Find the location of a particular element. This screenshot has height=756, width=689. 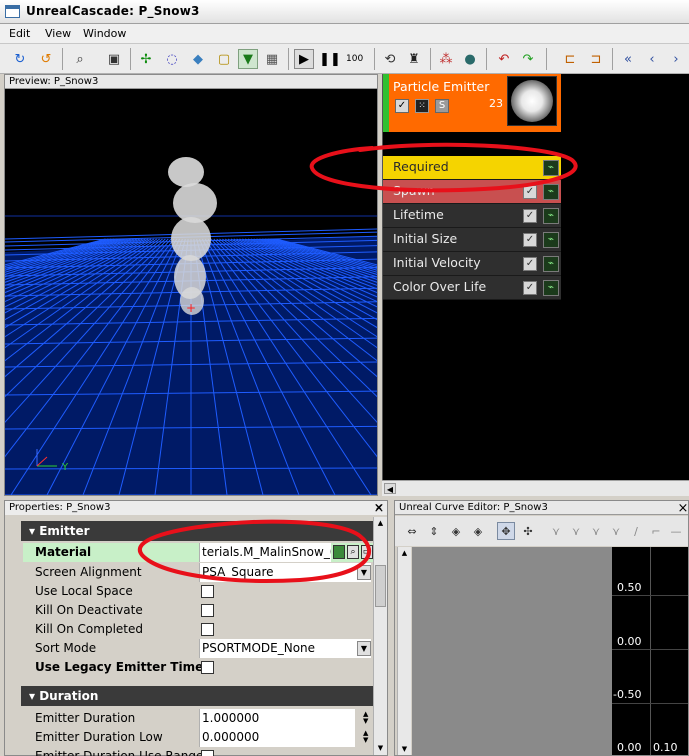

prop-emitter-duration: Emitter Duration 1.000000 ▲ ▼ is located at coordinates (198, 718).